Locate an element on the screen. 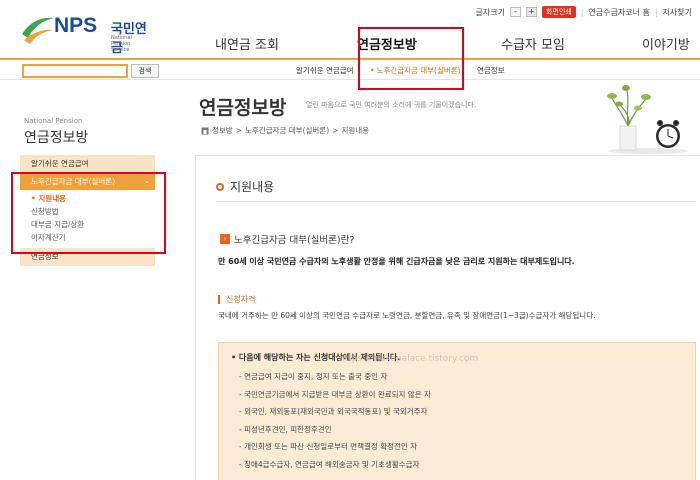  nps-swoosh-icon is located at coordinates (38, 30).